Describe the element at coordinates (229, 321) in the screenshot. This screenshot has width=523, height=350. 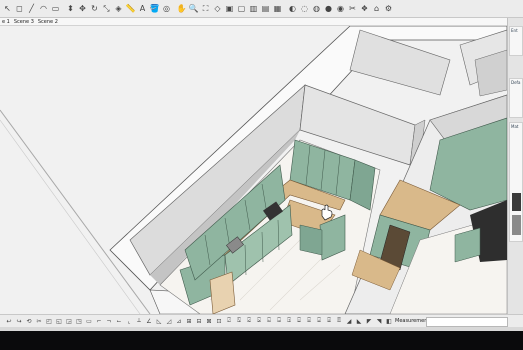
I see `bottom-tool-icon: ⍁` at that location.